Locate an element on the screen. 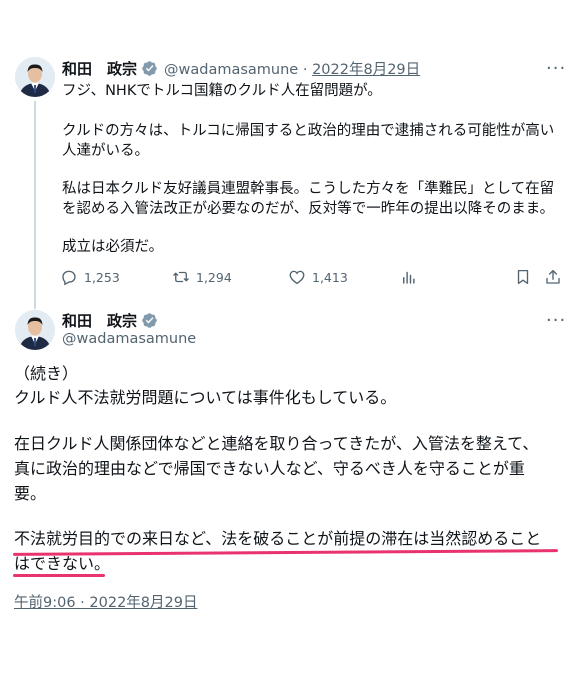 Image resolution: width=577 pixels, height=680 pixels. share-icon is located at coordinates (553, 276).